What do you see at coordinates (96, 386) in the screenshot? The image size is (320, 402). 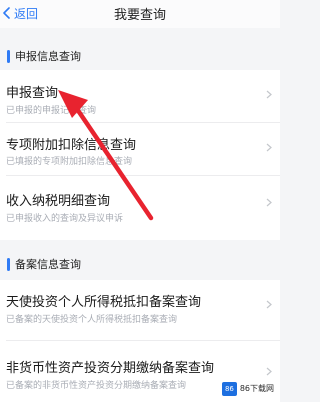 I see `list-item-desc: 已备案的非货币性资产投资分期缴纳备案查询` at bounding box center [96, 386].